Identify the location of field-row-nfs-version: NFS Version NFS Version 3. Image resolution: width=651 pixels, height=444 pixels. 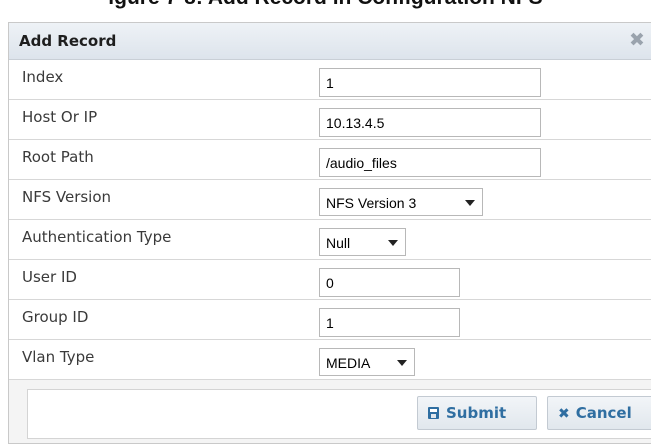
(330, 200).